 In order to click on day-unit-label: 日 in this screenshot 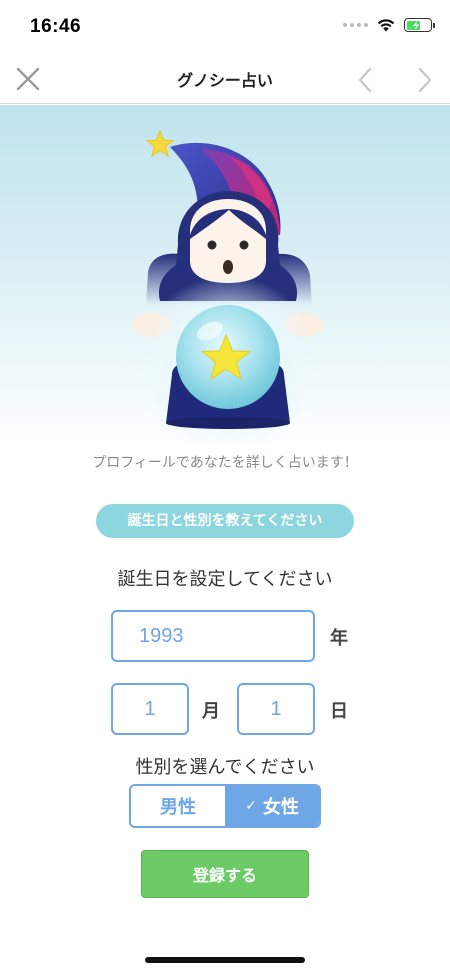, I will do `click(339, 711)`.